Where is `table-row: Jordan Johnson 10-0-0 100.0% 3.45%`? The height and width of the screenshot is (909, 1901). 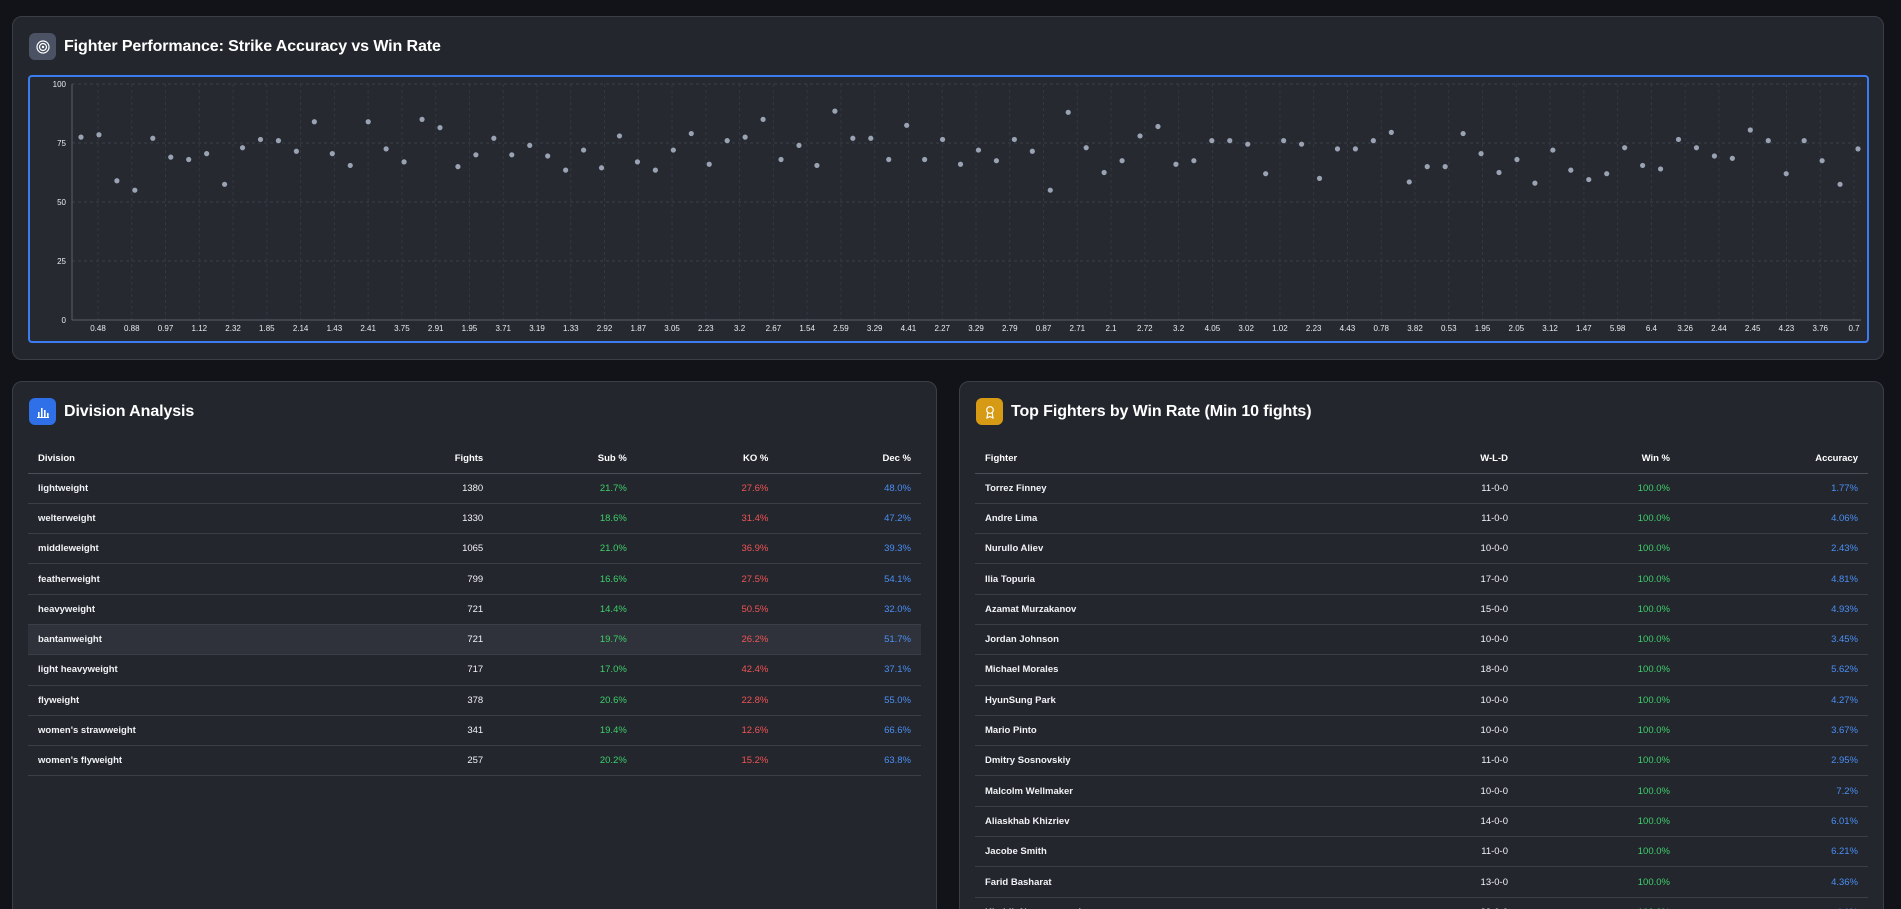
table-row: Jordan Johnson 10-0-0 100.0% 3.45% is located at coordinates (1421, 640).